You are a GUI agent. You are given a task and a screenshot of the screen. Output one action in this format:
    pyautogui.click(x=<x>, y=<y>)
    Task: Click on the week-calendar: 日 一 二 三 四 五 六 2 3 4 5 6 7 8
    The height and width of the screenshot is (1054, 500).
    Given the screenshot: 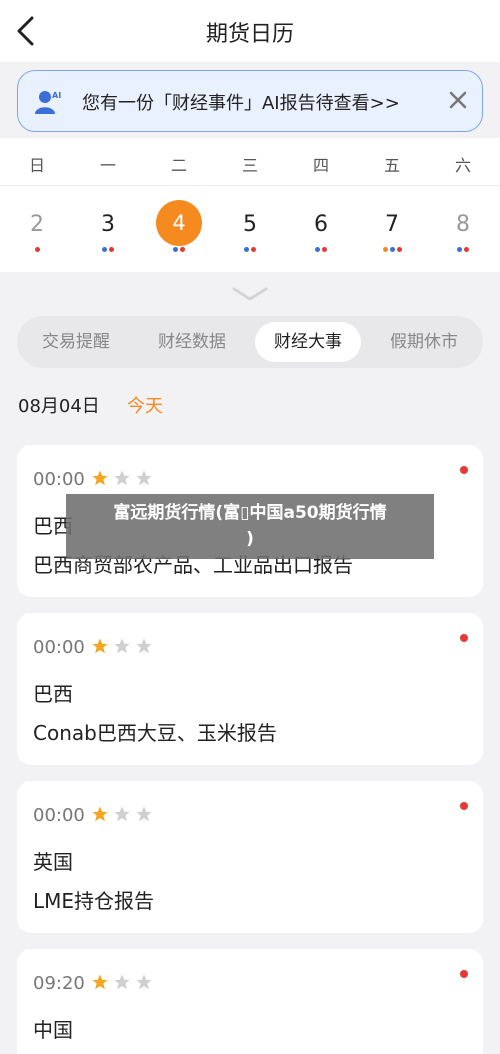 What is the action you would take?
    pyautogui.click(x=250, y=205)
    